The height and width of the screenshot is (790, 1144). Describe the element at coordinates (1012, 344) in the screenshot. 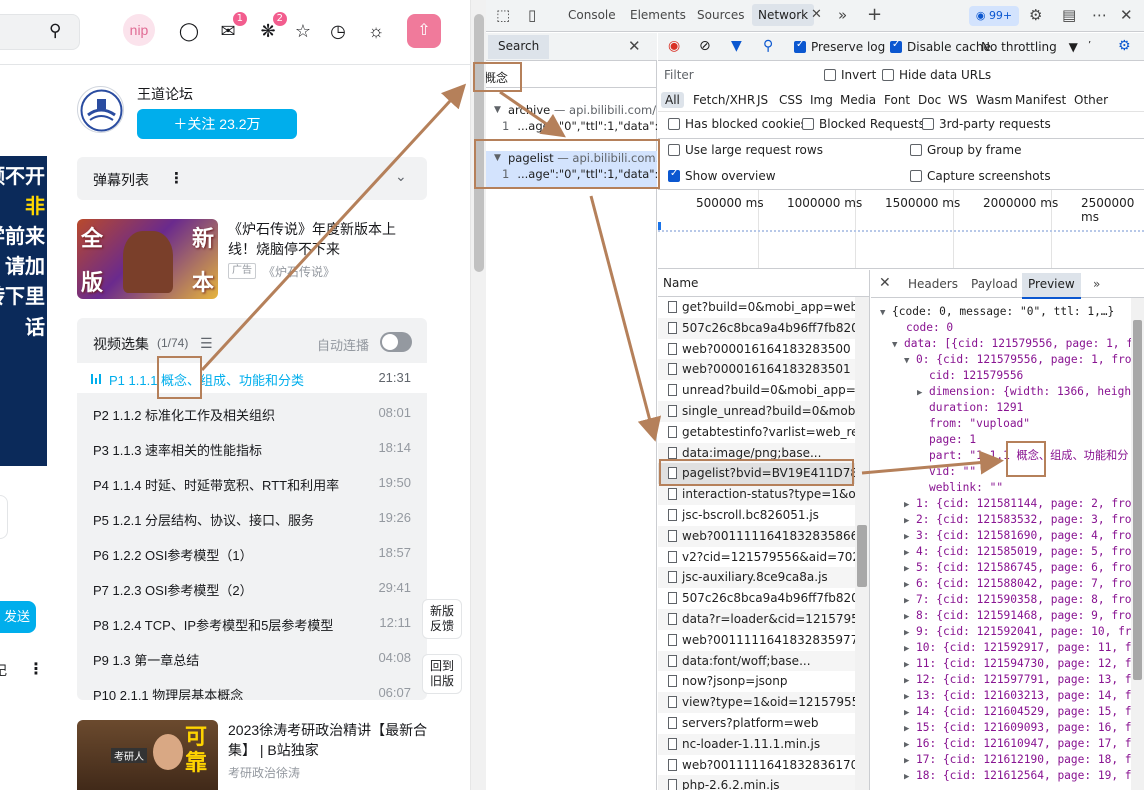

I see `json-data: ▼ data: [{cid: 121579556, page: 1, f` at that location.